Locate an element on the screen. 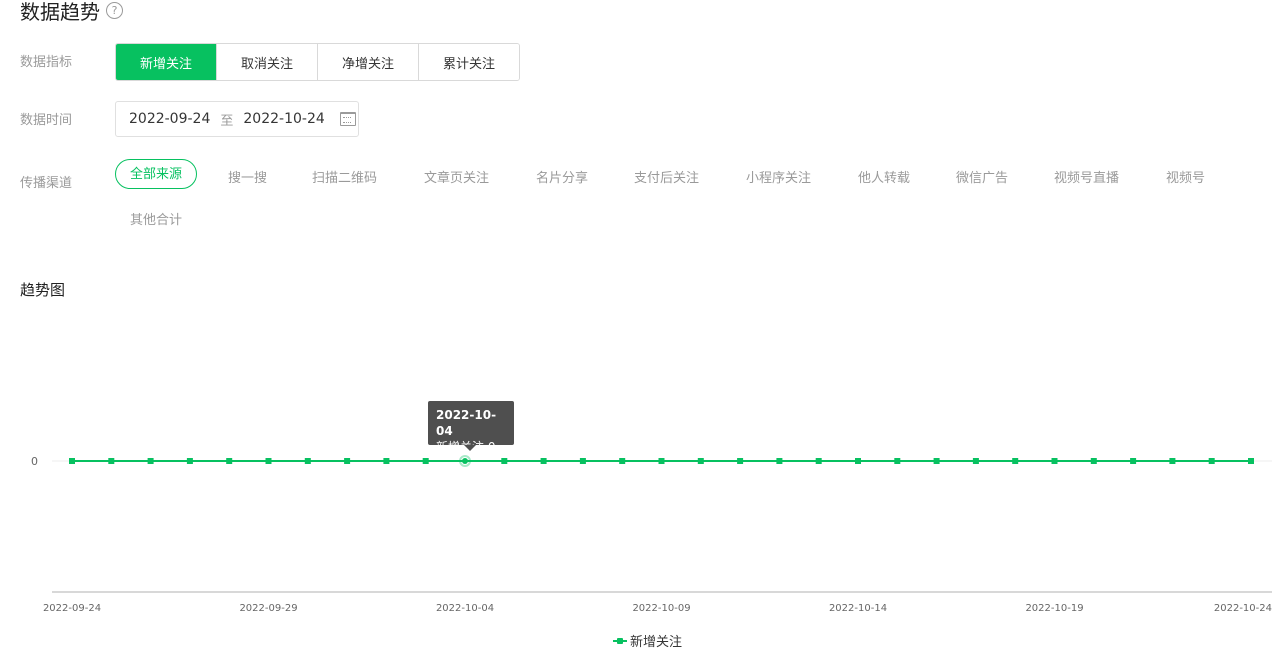  tooltip-date: 2022-10-04 is located at coordinates (466, 423).